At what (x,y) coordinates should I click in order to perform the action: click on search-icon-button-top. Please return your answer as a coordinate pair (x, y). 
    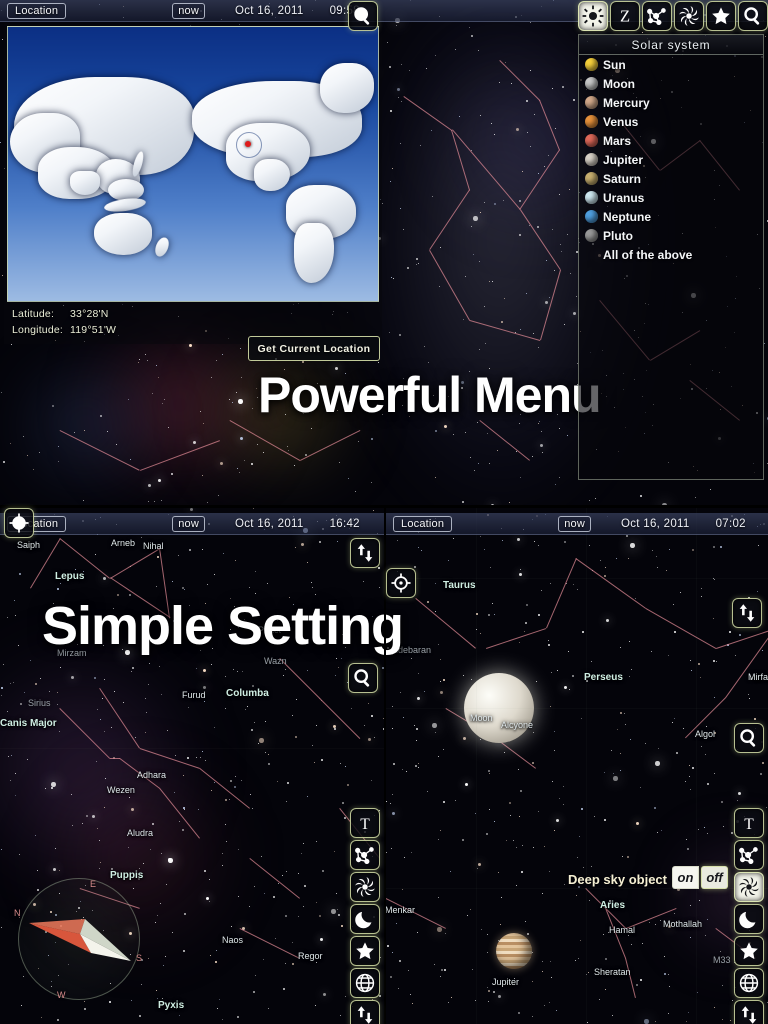
    Looking at the image, I should click on (363, 16).